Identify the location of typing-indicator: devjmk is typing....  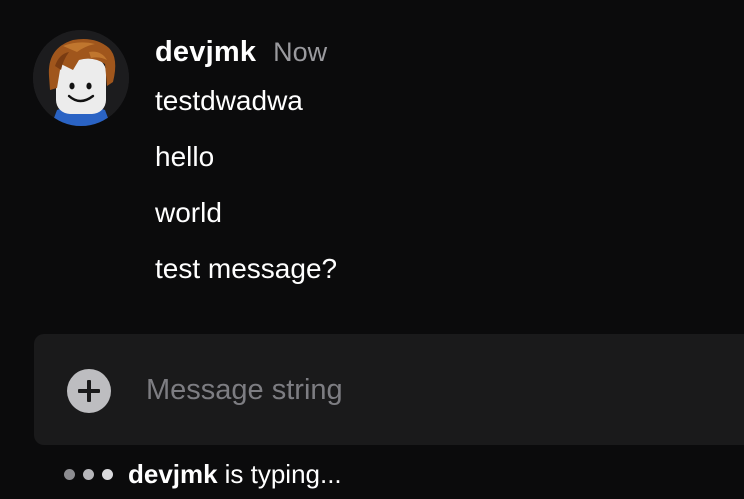
(203, 474).